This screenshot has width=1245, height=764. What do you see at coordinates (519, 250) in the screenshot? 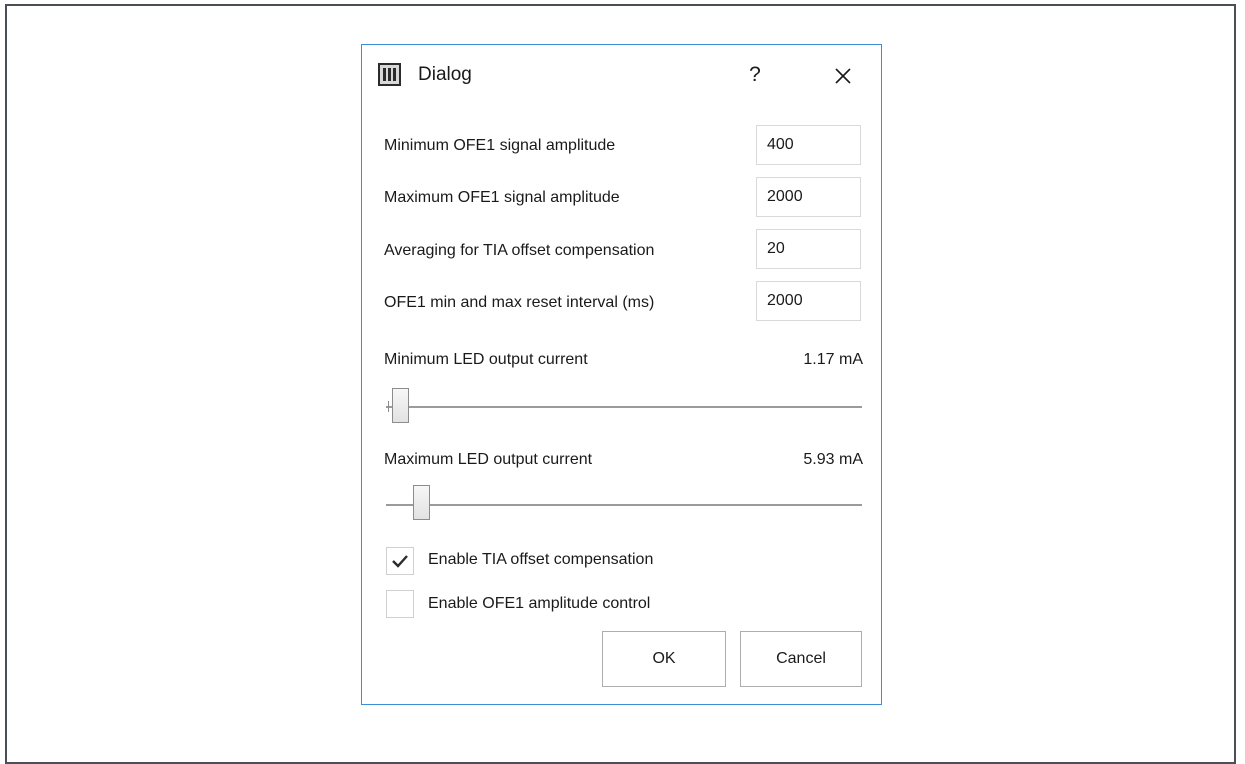
I see `averaging-label: Averaging for TIA offset compensation` at bounding box center [519, 250].